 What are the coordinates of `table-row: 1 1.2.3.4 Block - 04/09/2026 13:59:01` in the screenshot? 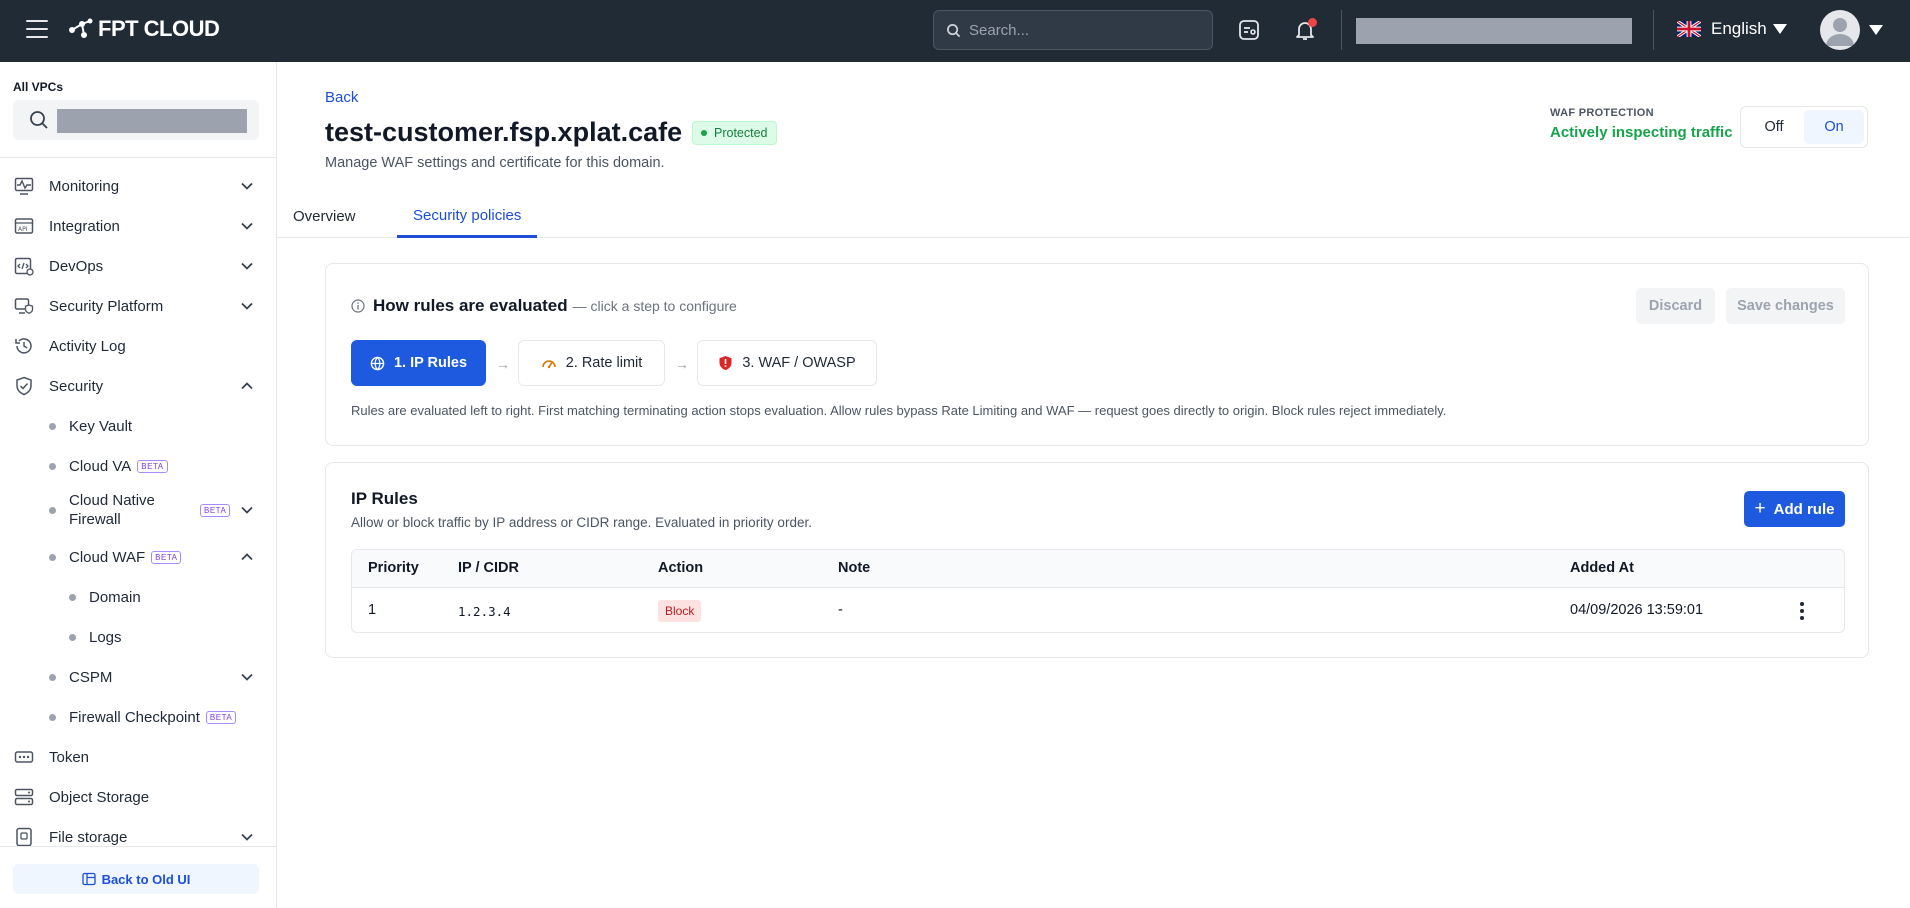 It's located at (1098, 610).